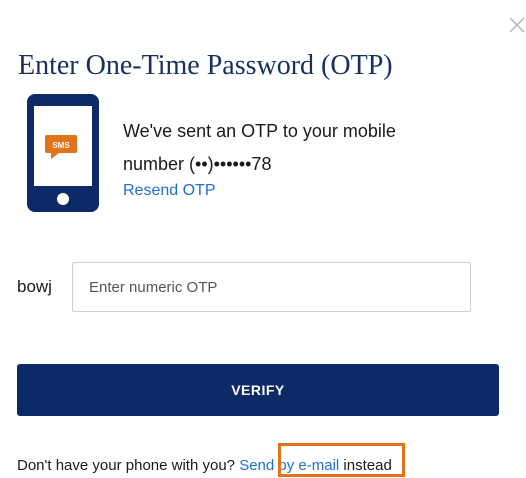 This screenshot has width=526, height=478. What do you see at coordinates (128, 465) in the screenshot?
I see `footer-prefix: Don't have your phone with you?` at bounding box center [128, 465].